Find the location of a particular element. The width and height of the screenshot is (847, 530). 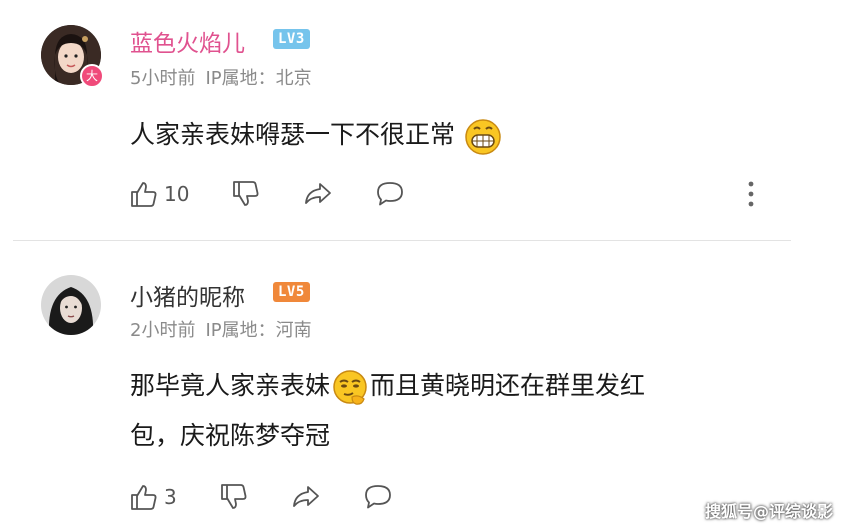

comment-text: 那毕竟人家亲表妹 is located at coordinates (230, 385).